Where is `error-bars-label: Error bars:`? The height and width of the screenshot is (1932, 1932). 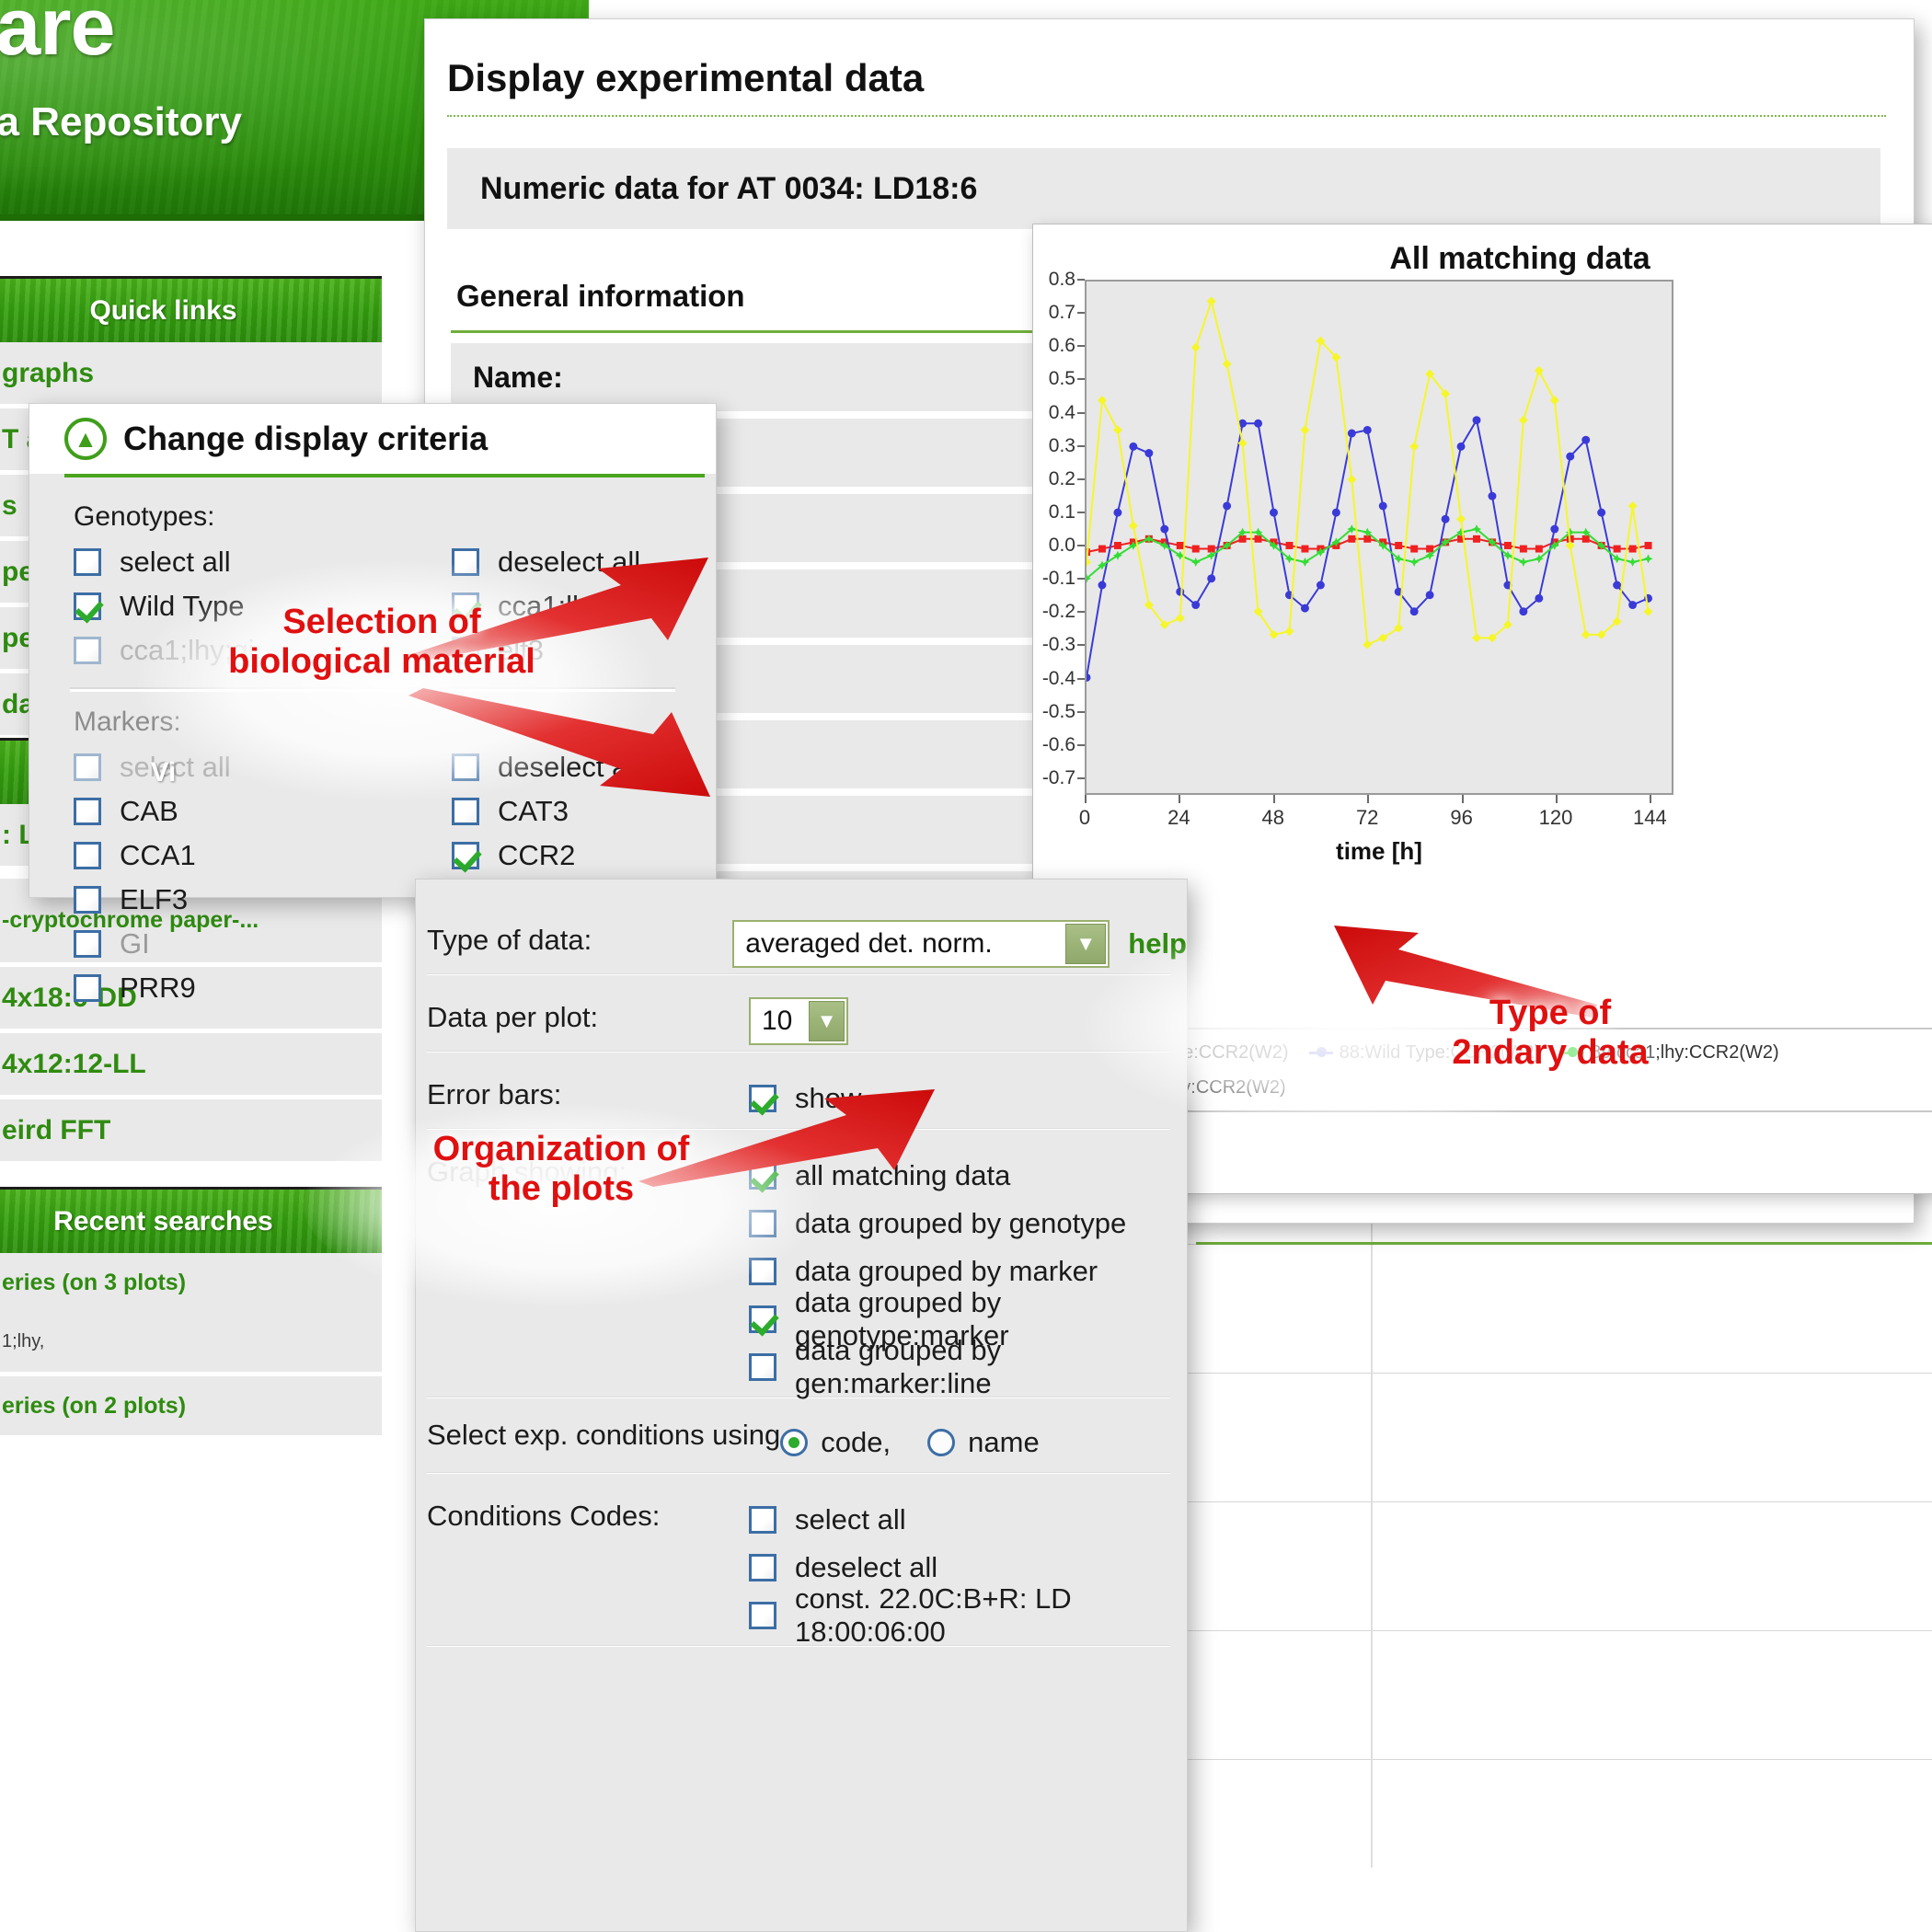 error-bars-label: Error bars: is located at coordinates (494, 1094).